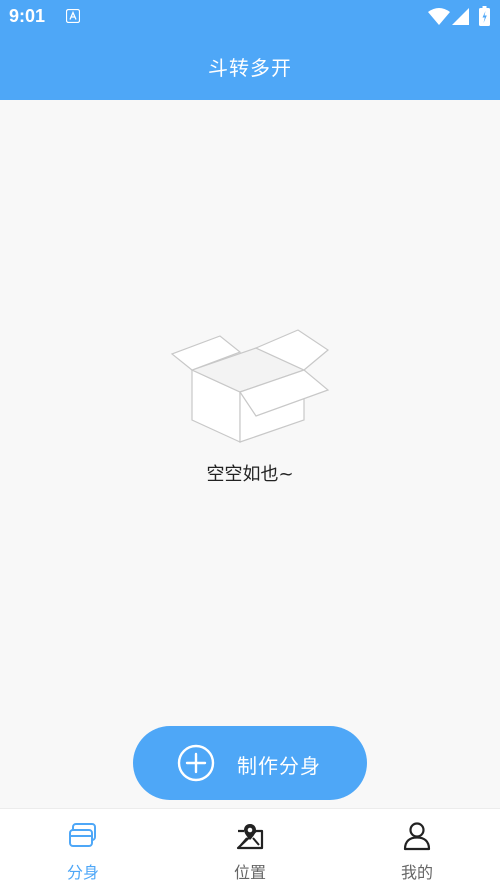  What do you see at coordinates (250, 386) in the screenshot?
I see `empty-box-icon` at bounding box center [250, 386].